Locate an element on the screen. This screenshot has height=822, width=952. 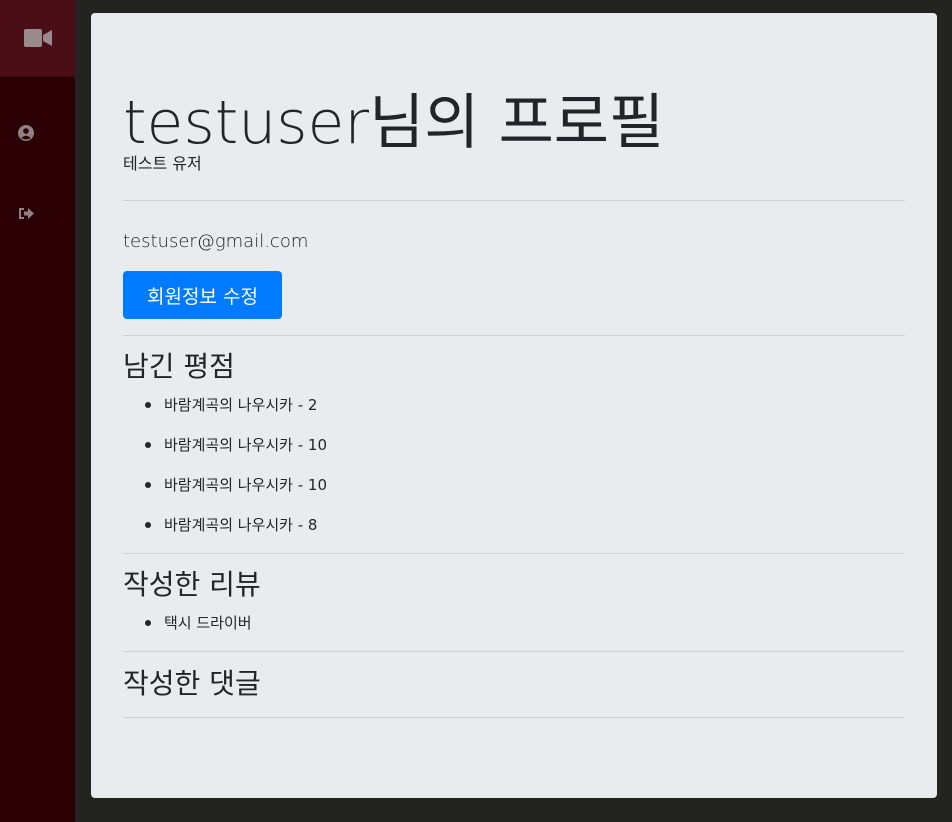
ratings-heading: 남긴 평점 is located at coordinates (179, 366).